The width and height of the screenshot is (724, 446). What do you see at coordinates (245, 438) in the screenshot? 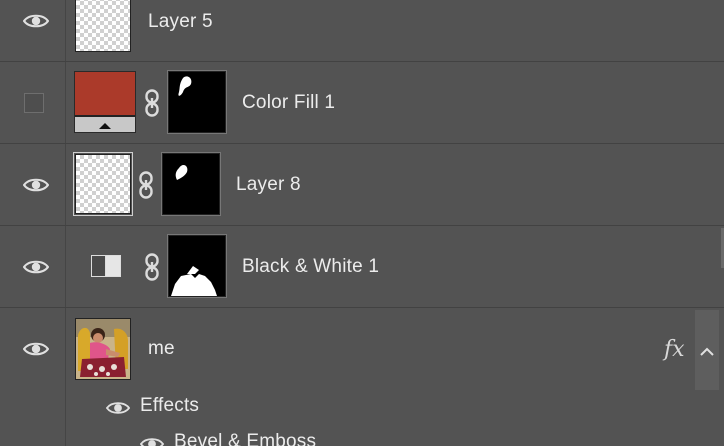
I see `effect-item-bevel-emboss: Bevel & Emboss` at bounding box center [245, 438].